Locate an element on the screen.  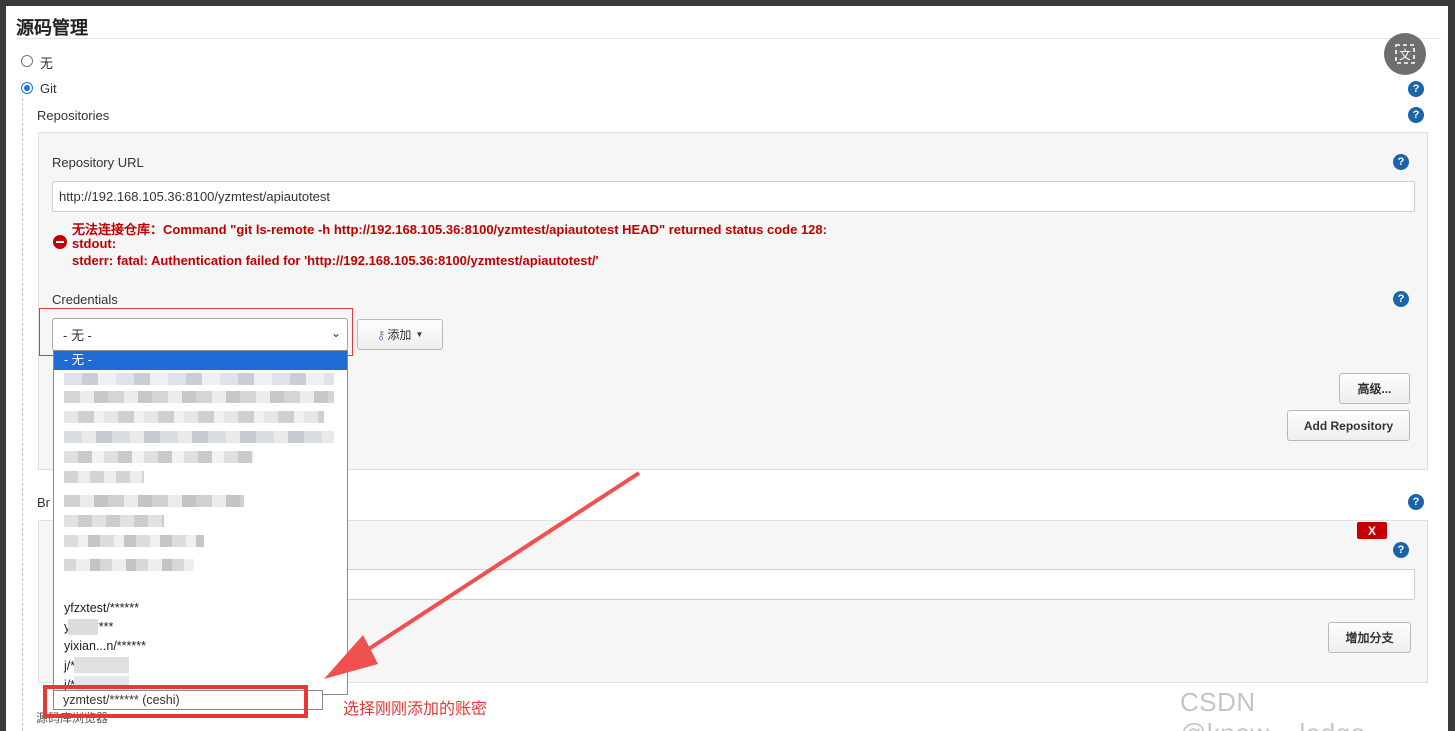
annotation-arrow is located at coordinates (482, 575).